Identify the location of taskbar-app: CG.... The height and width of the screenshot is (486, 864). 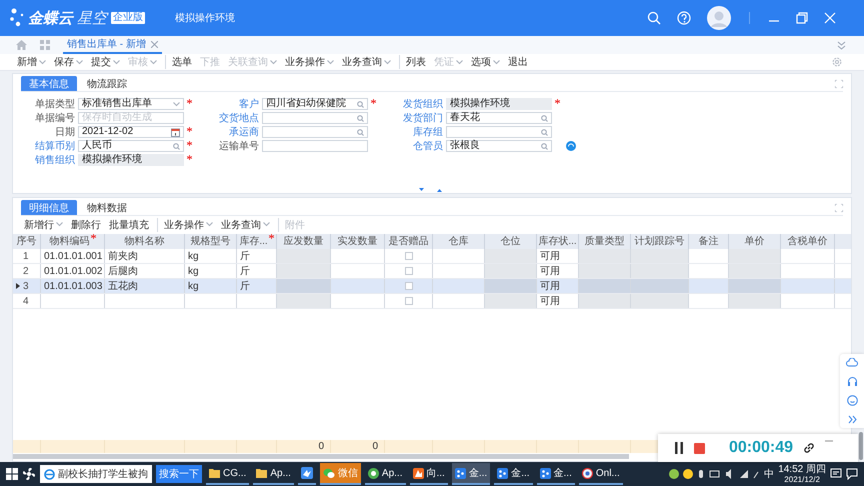
(228, 474).